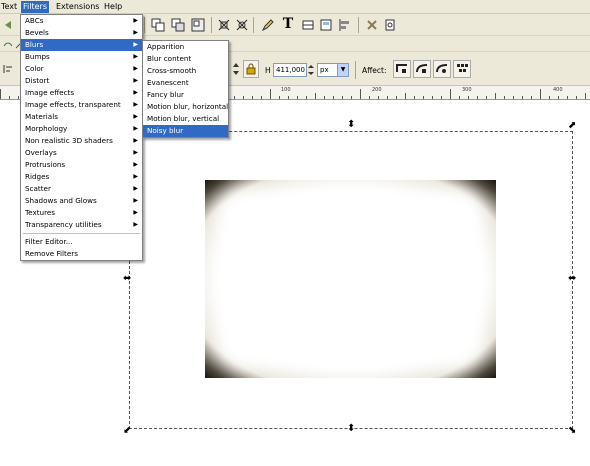 Image resolution: width=590 pixels, height=466 pixels. Describe the element at coordinates (81, 213) in the screenshot. I see `filters-menu-item: Textures ▶` at that location.